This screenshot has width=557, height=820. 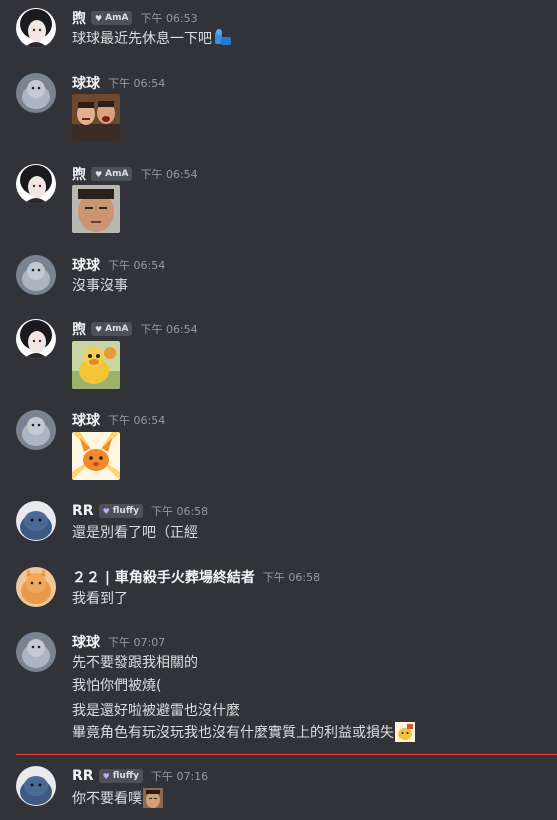 I want to click on timestamp: 下午 07:16, so click(x=179, y=776).